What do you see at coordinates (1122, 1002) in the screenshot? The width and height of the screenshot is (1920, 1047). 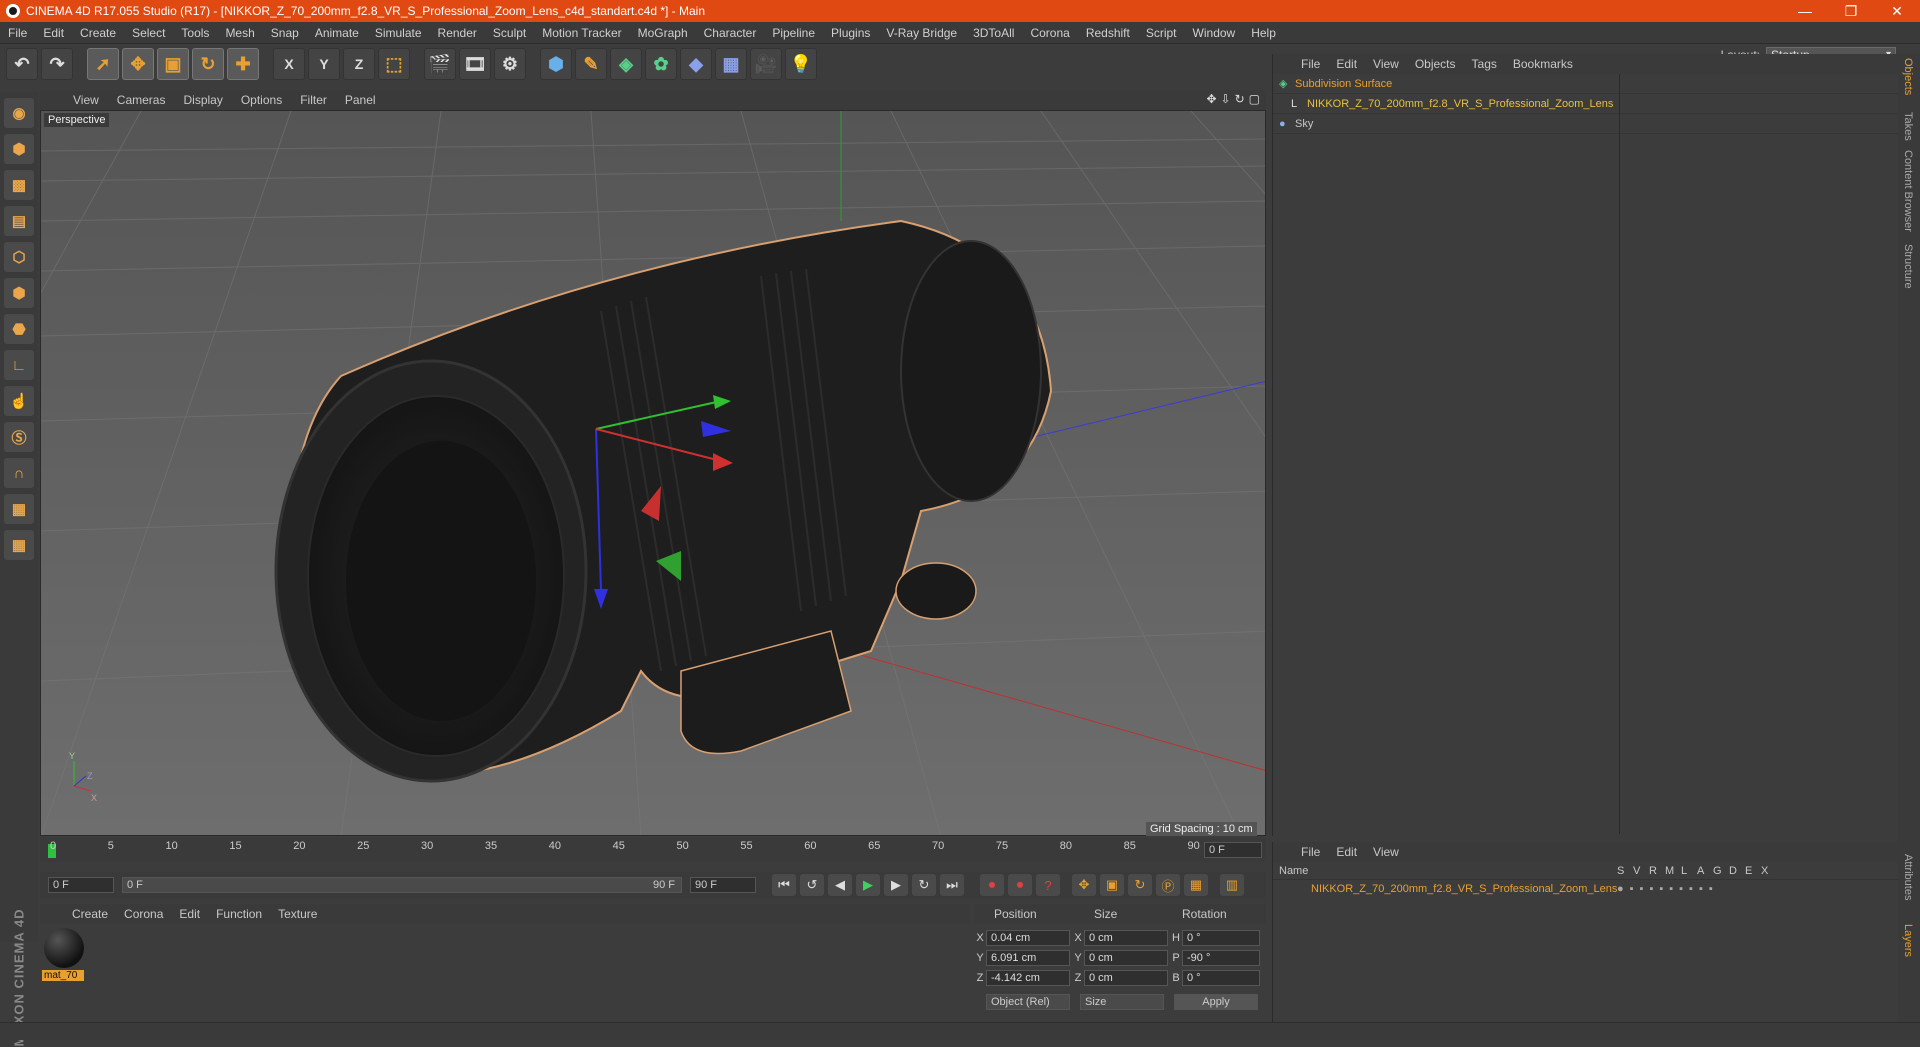 I see `size-mode-dropdown: Size` at bounding box center [1122, 1002].